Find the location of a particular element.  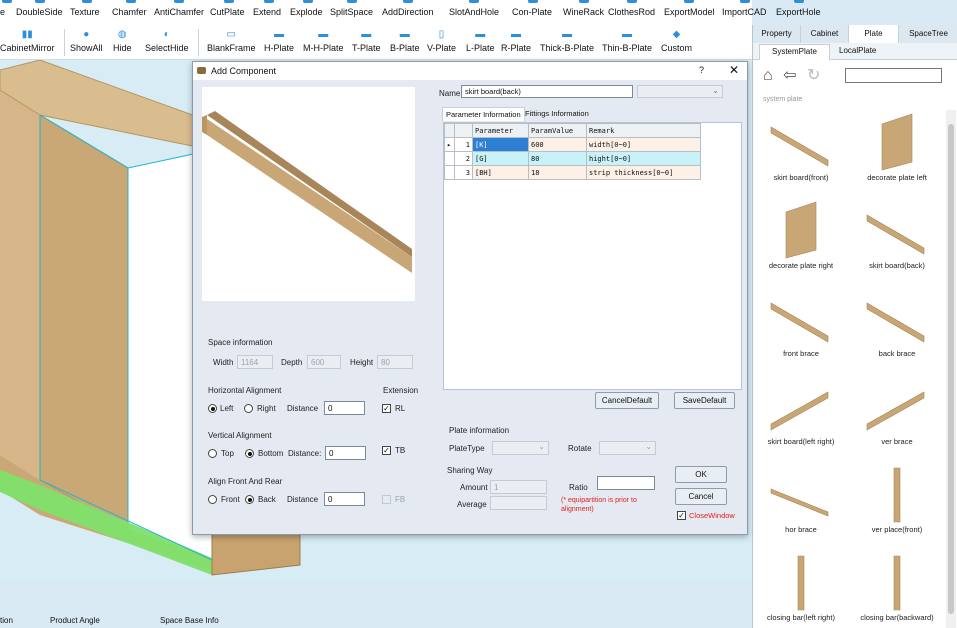

name-field: skirt board(back) is located at coordinates (547, 91).